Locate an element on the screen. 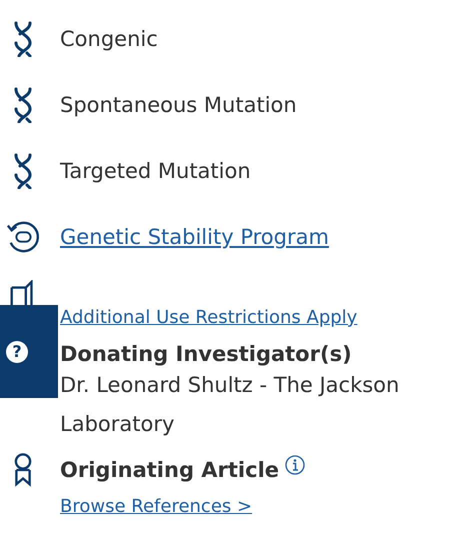 The width and height of the screenshot is (453, 533). cycle-icon is located at coordinates (23, 237).